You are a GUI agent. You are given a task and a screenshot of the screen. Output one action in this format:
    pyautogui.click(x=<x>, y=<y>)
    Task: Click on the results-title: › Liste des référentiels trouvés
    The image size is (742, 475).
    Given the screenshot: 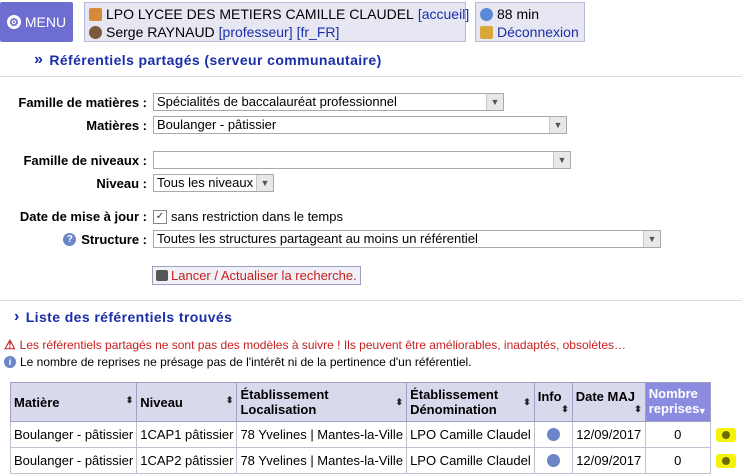 What is the action you would take?
    pyautogui.click(x=123, y=317)
    